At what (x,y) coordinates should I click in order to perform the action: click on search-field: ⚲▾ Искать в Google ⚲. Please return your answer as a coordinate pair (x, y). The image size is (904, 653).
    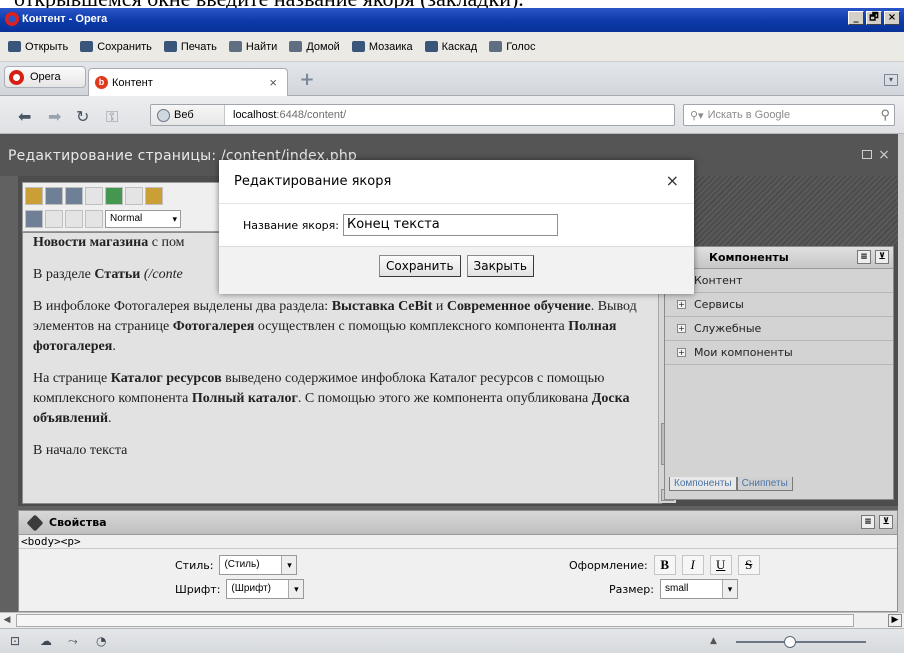
    Looking at the image, I should click on (789, 115).